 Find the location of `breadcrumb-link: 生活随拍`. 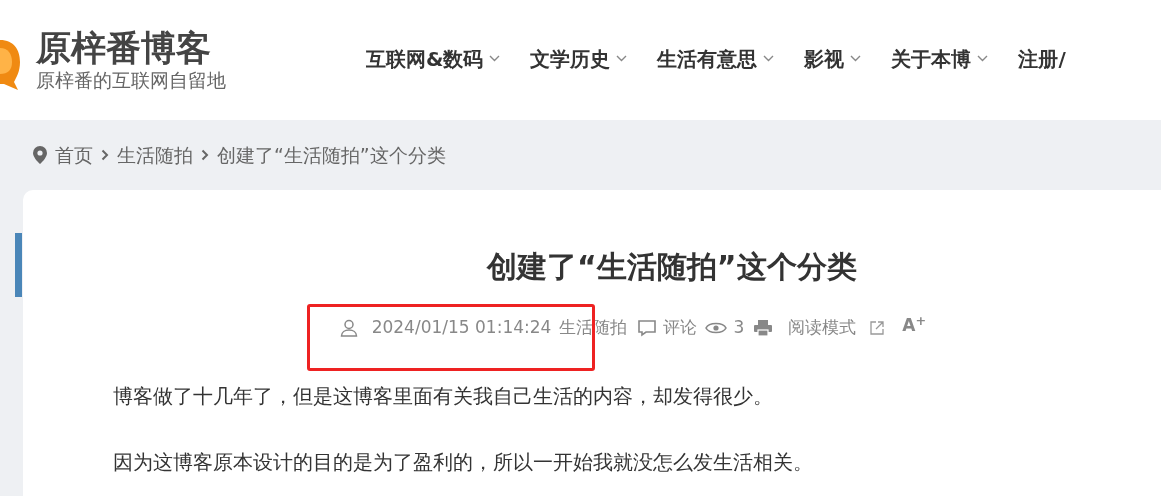

breadcrumb-link: 生活随拍 is located at coordinates (155, 155).